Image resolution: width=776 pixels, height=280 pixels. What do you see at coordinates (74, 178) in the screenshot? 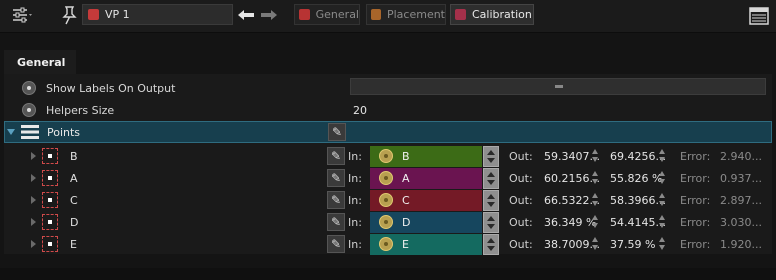
I see `point-name: A` at bounding box center [74, 178].